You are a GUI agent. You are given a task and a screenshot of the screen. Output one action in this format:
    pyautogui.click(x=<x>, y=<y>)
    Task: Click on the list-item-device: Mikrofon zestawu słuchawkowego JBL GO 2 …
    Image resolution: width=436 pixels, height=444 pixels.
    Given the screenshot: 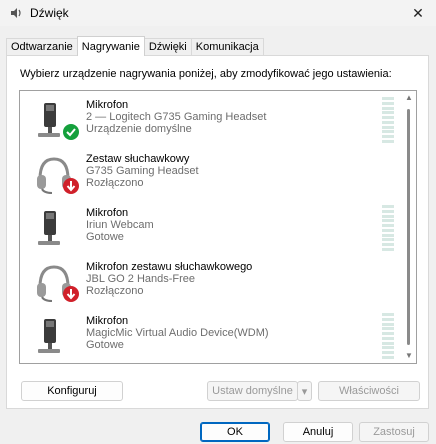 What is the action you would take?
    pyautogui.click(x=211, y=281)
    